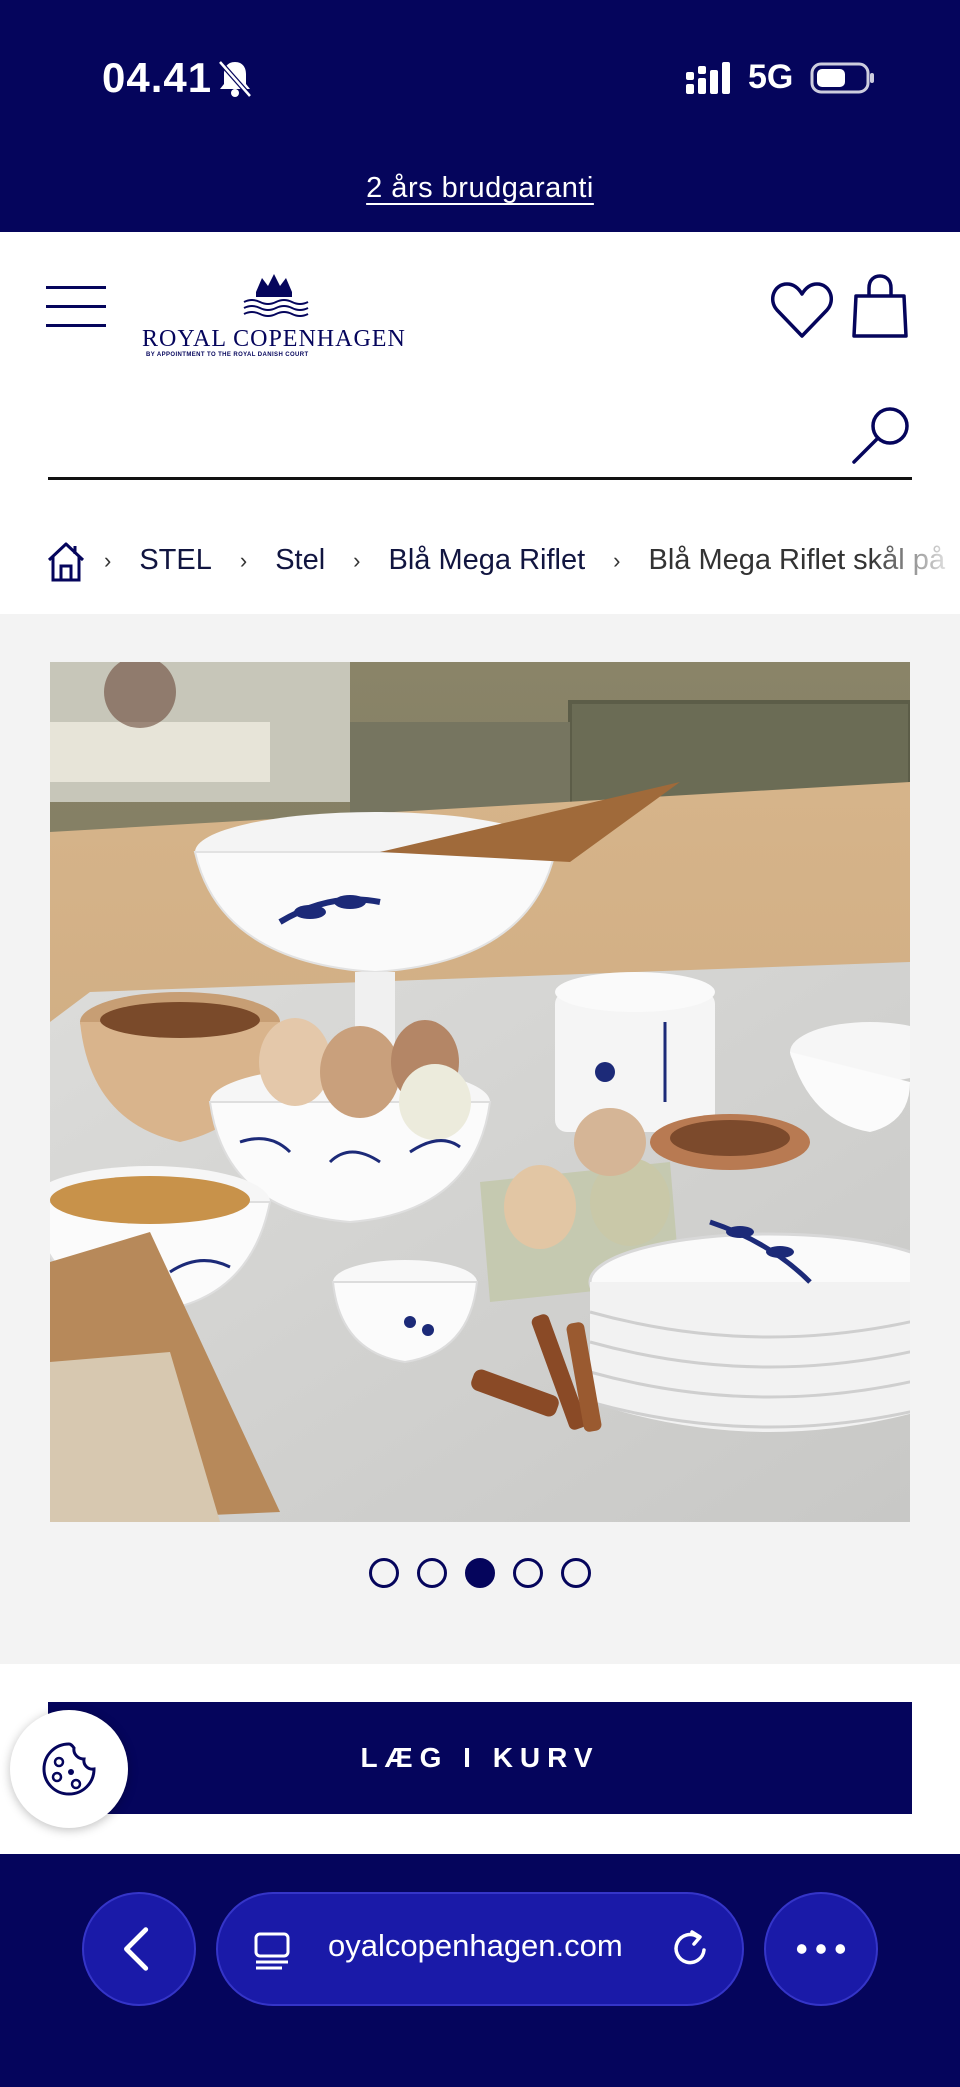 Image resolution: width=960 pixels, height=2087 pixels. What do you see at coordinates (66, 561) in the screenshot?
I see `home-icon` at bounding box center [66, 561].